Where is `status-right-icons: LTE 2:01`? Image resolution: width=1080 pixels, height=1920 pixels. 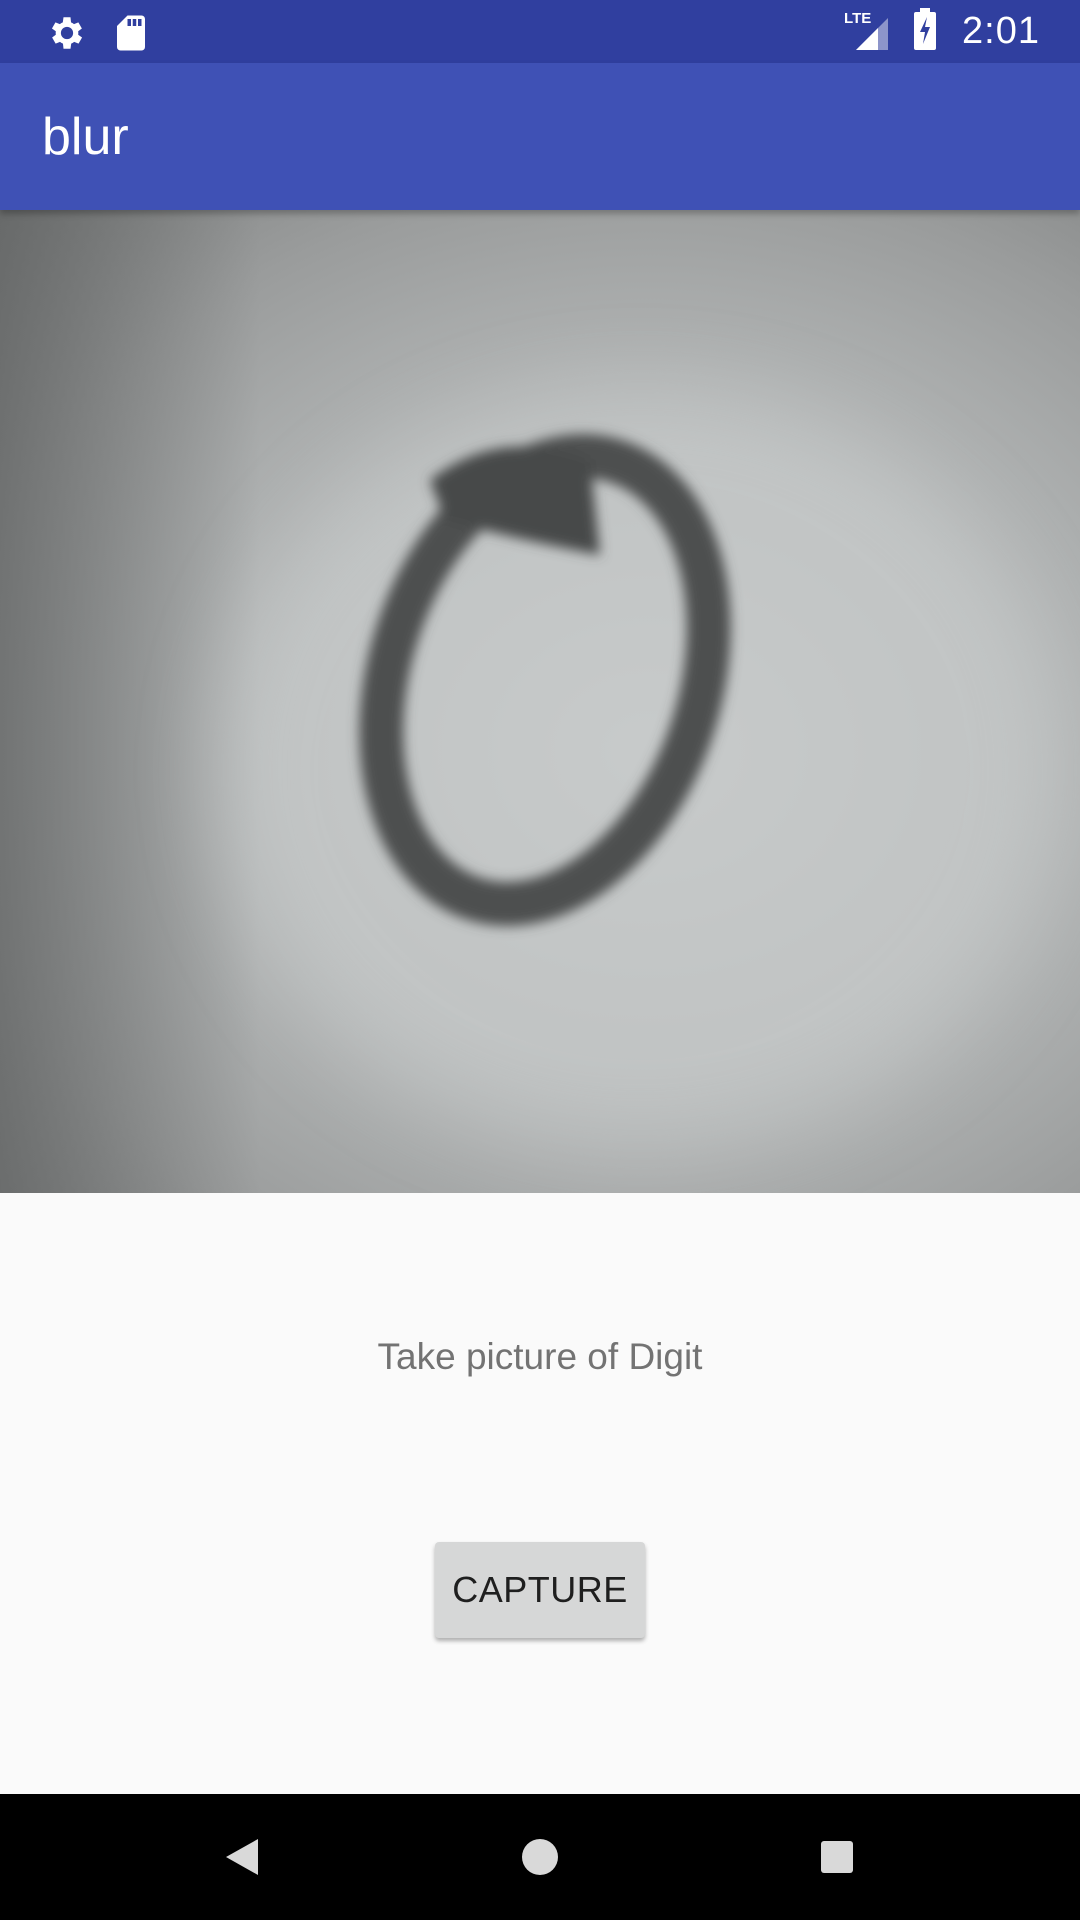
status-right-icons: LTE 2:01 is located at coordinates (942, 31).